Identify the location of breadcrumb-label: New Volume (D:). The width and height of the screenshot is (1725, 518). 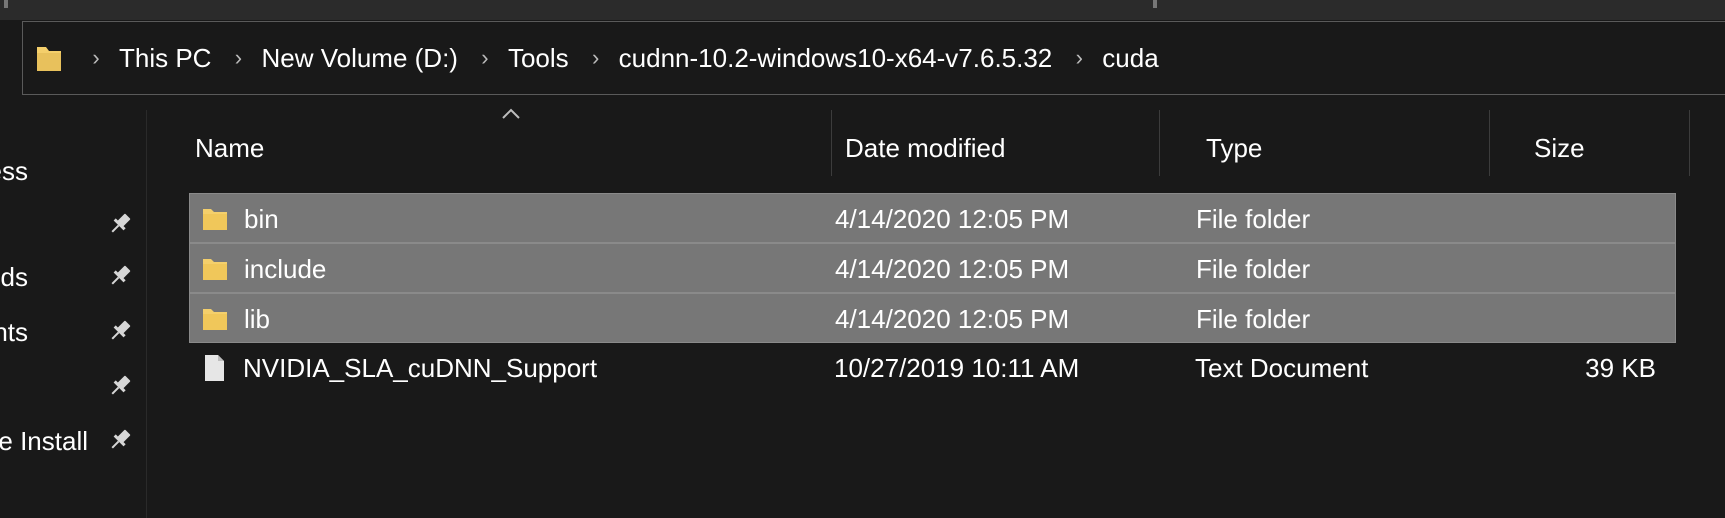
(361, 58).